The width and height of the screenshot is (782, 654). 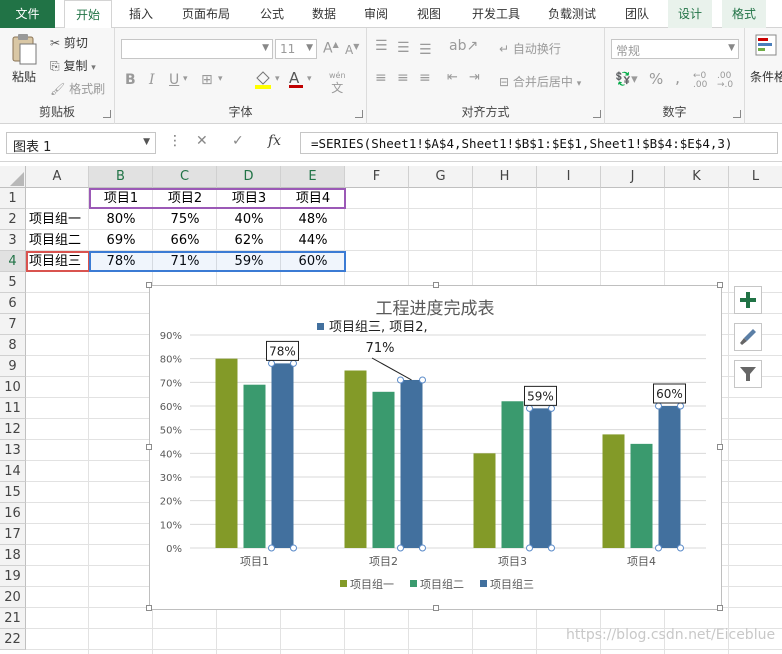 I want to click on font-launcher-icon, so click(x=359, y=114).